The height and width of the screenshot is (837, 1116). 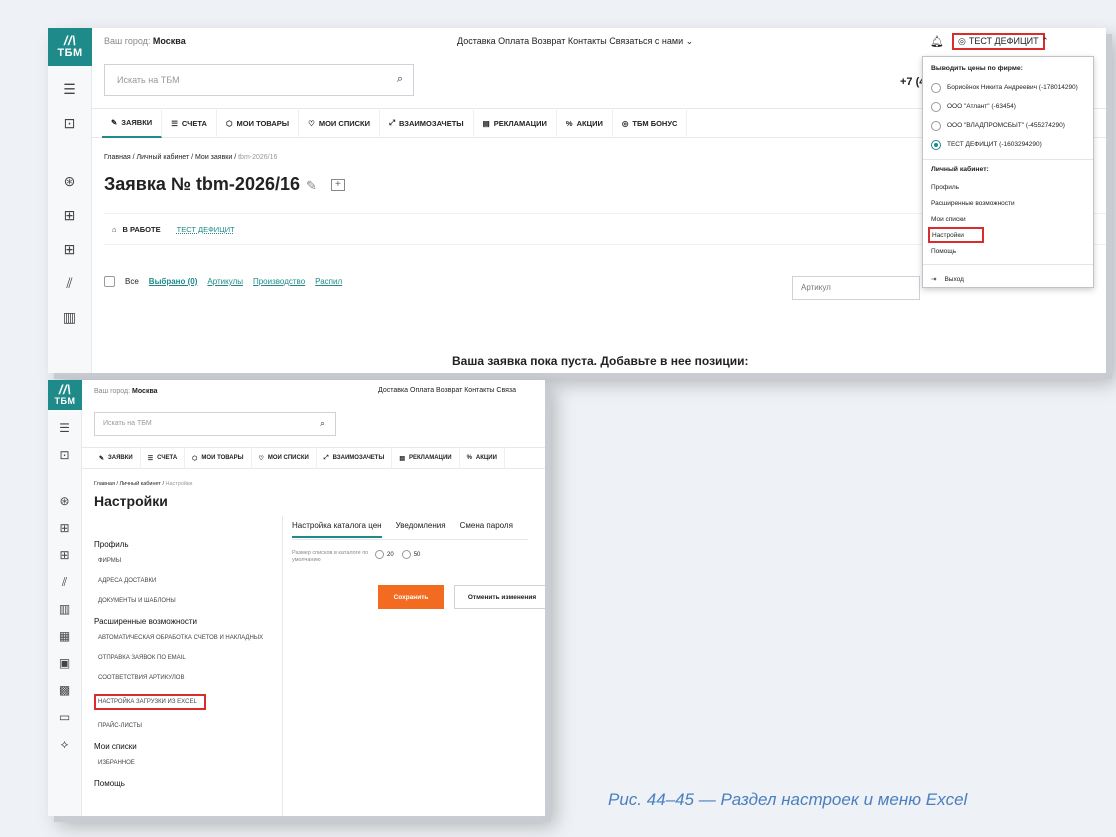 What do you see at coordinates (279, 281) in the screenshot?
I see `filter-production: Производство` at bounding box center [279, 281].